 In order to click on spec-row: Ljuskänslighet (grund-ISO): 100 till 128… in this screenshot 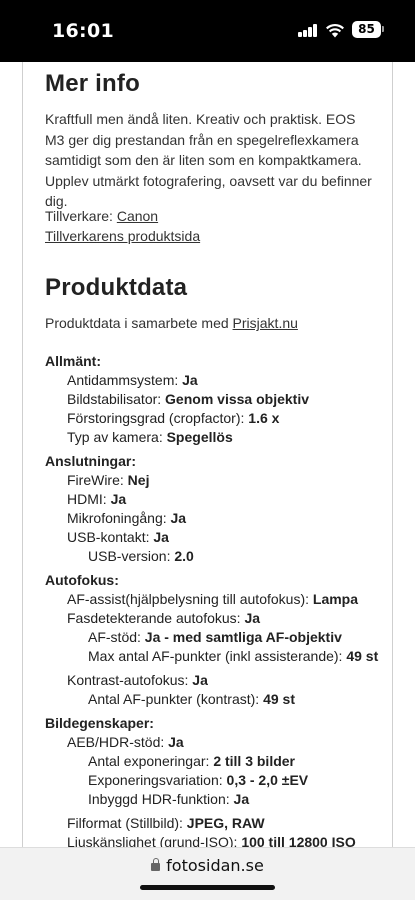, I will do `click(211, 840)`.